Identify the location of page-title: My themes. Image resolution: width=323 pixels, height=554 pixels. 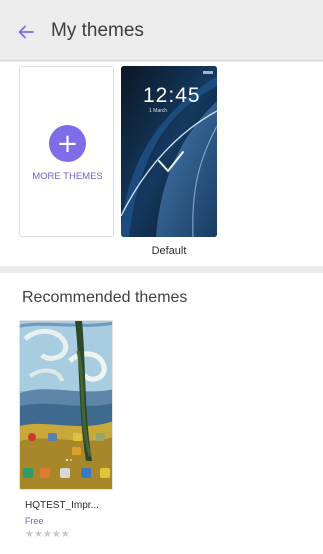
(97, 30).